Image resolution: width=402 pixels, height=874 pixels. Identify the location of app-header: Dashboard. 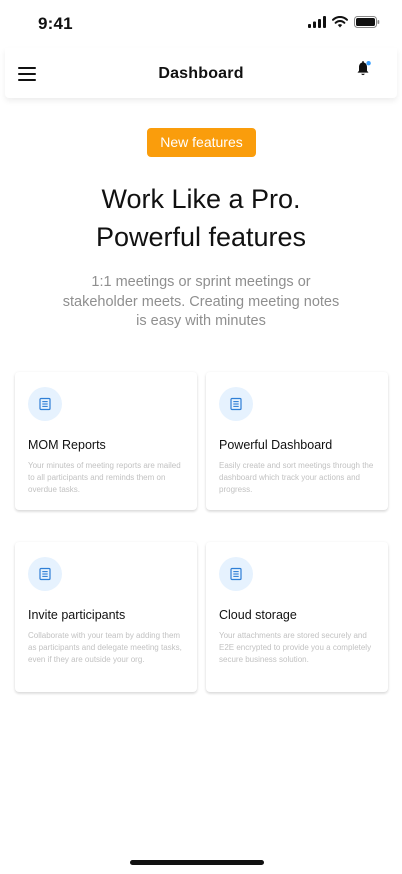
(201, 73).